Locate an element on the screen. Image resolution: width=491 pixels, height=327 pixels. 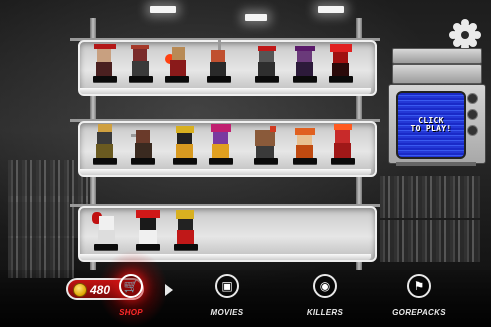
blocky-brute-figure is located at coordinates (266, 145).